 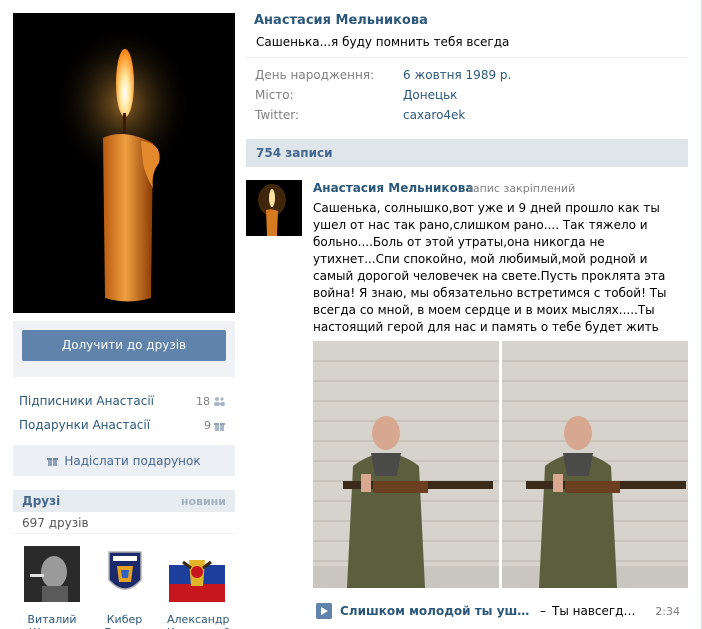 What do you see at coordinates (393, 188) in the screenshot?
I see `post-author-name: Анастасия Мельникова` at bounding box center [393, 188].